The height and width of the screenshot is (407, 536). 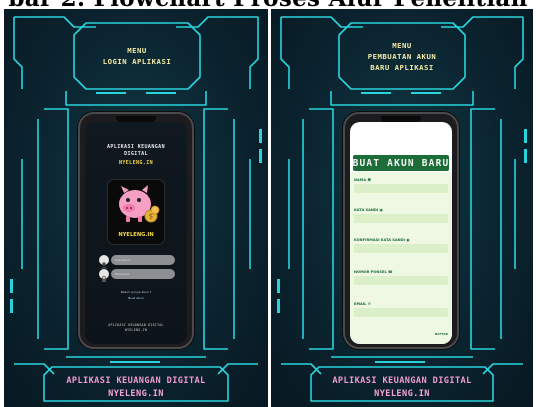 What do you see at coordinates (369, 180) in the screenshot?
I see `user-icon: ☻` at bounding box center [369, 180].